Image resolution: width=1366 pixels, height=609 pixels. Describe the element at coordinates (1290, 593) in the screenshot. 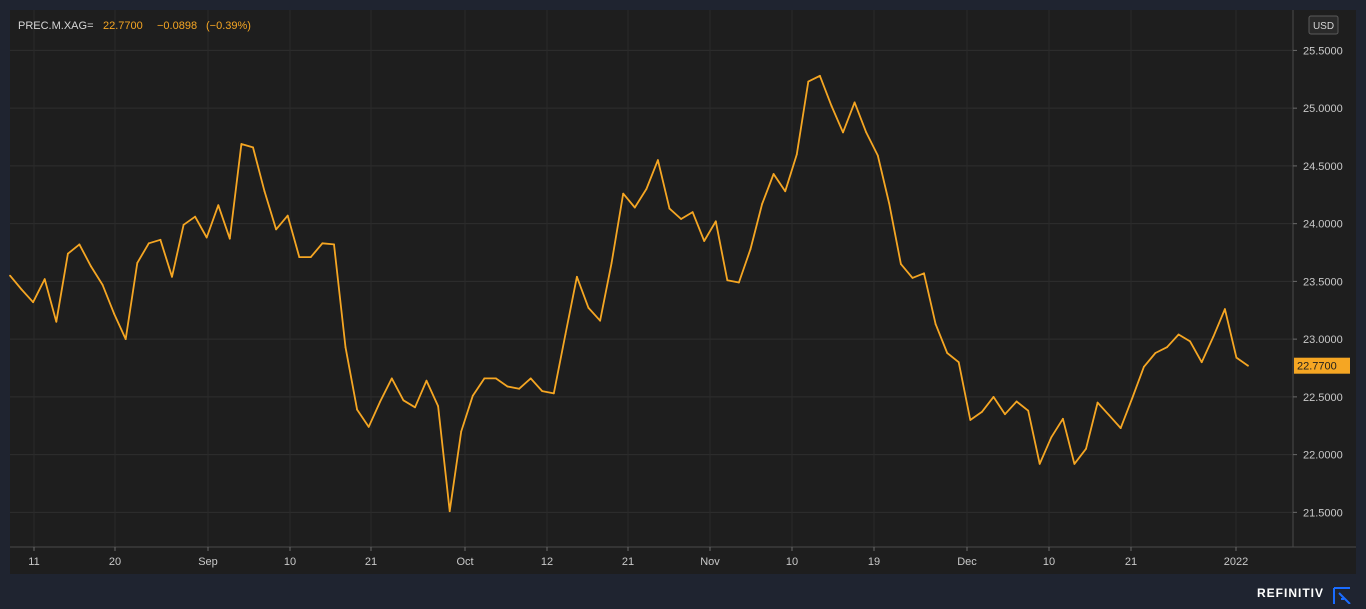

I see `brand-label: REFINITIV` at that location.